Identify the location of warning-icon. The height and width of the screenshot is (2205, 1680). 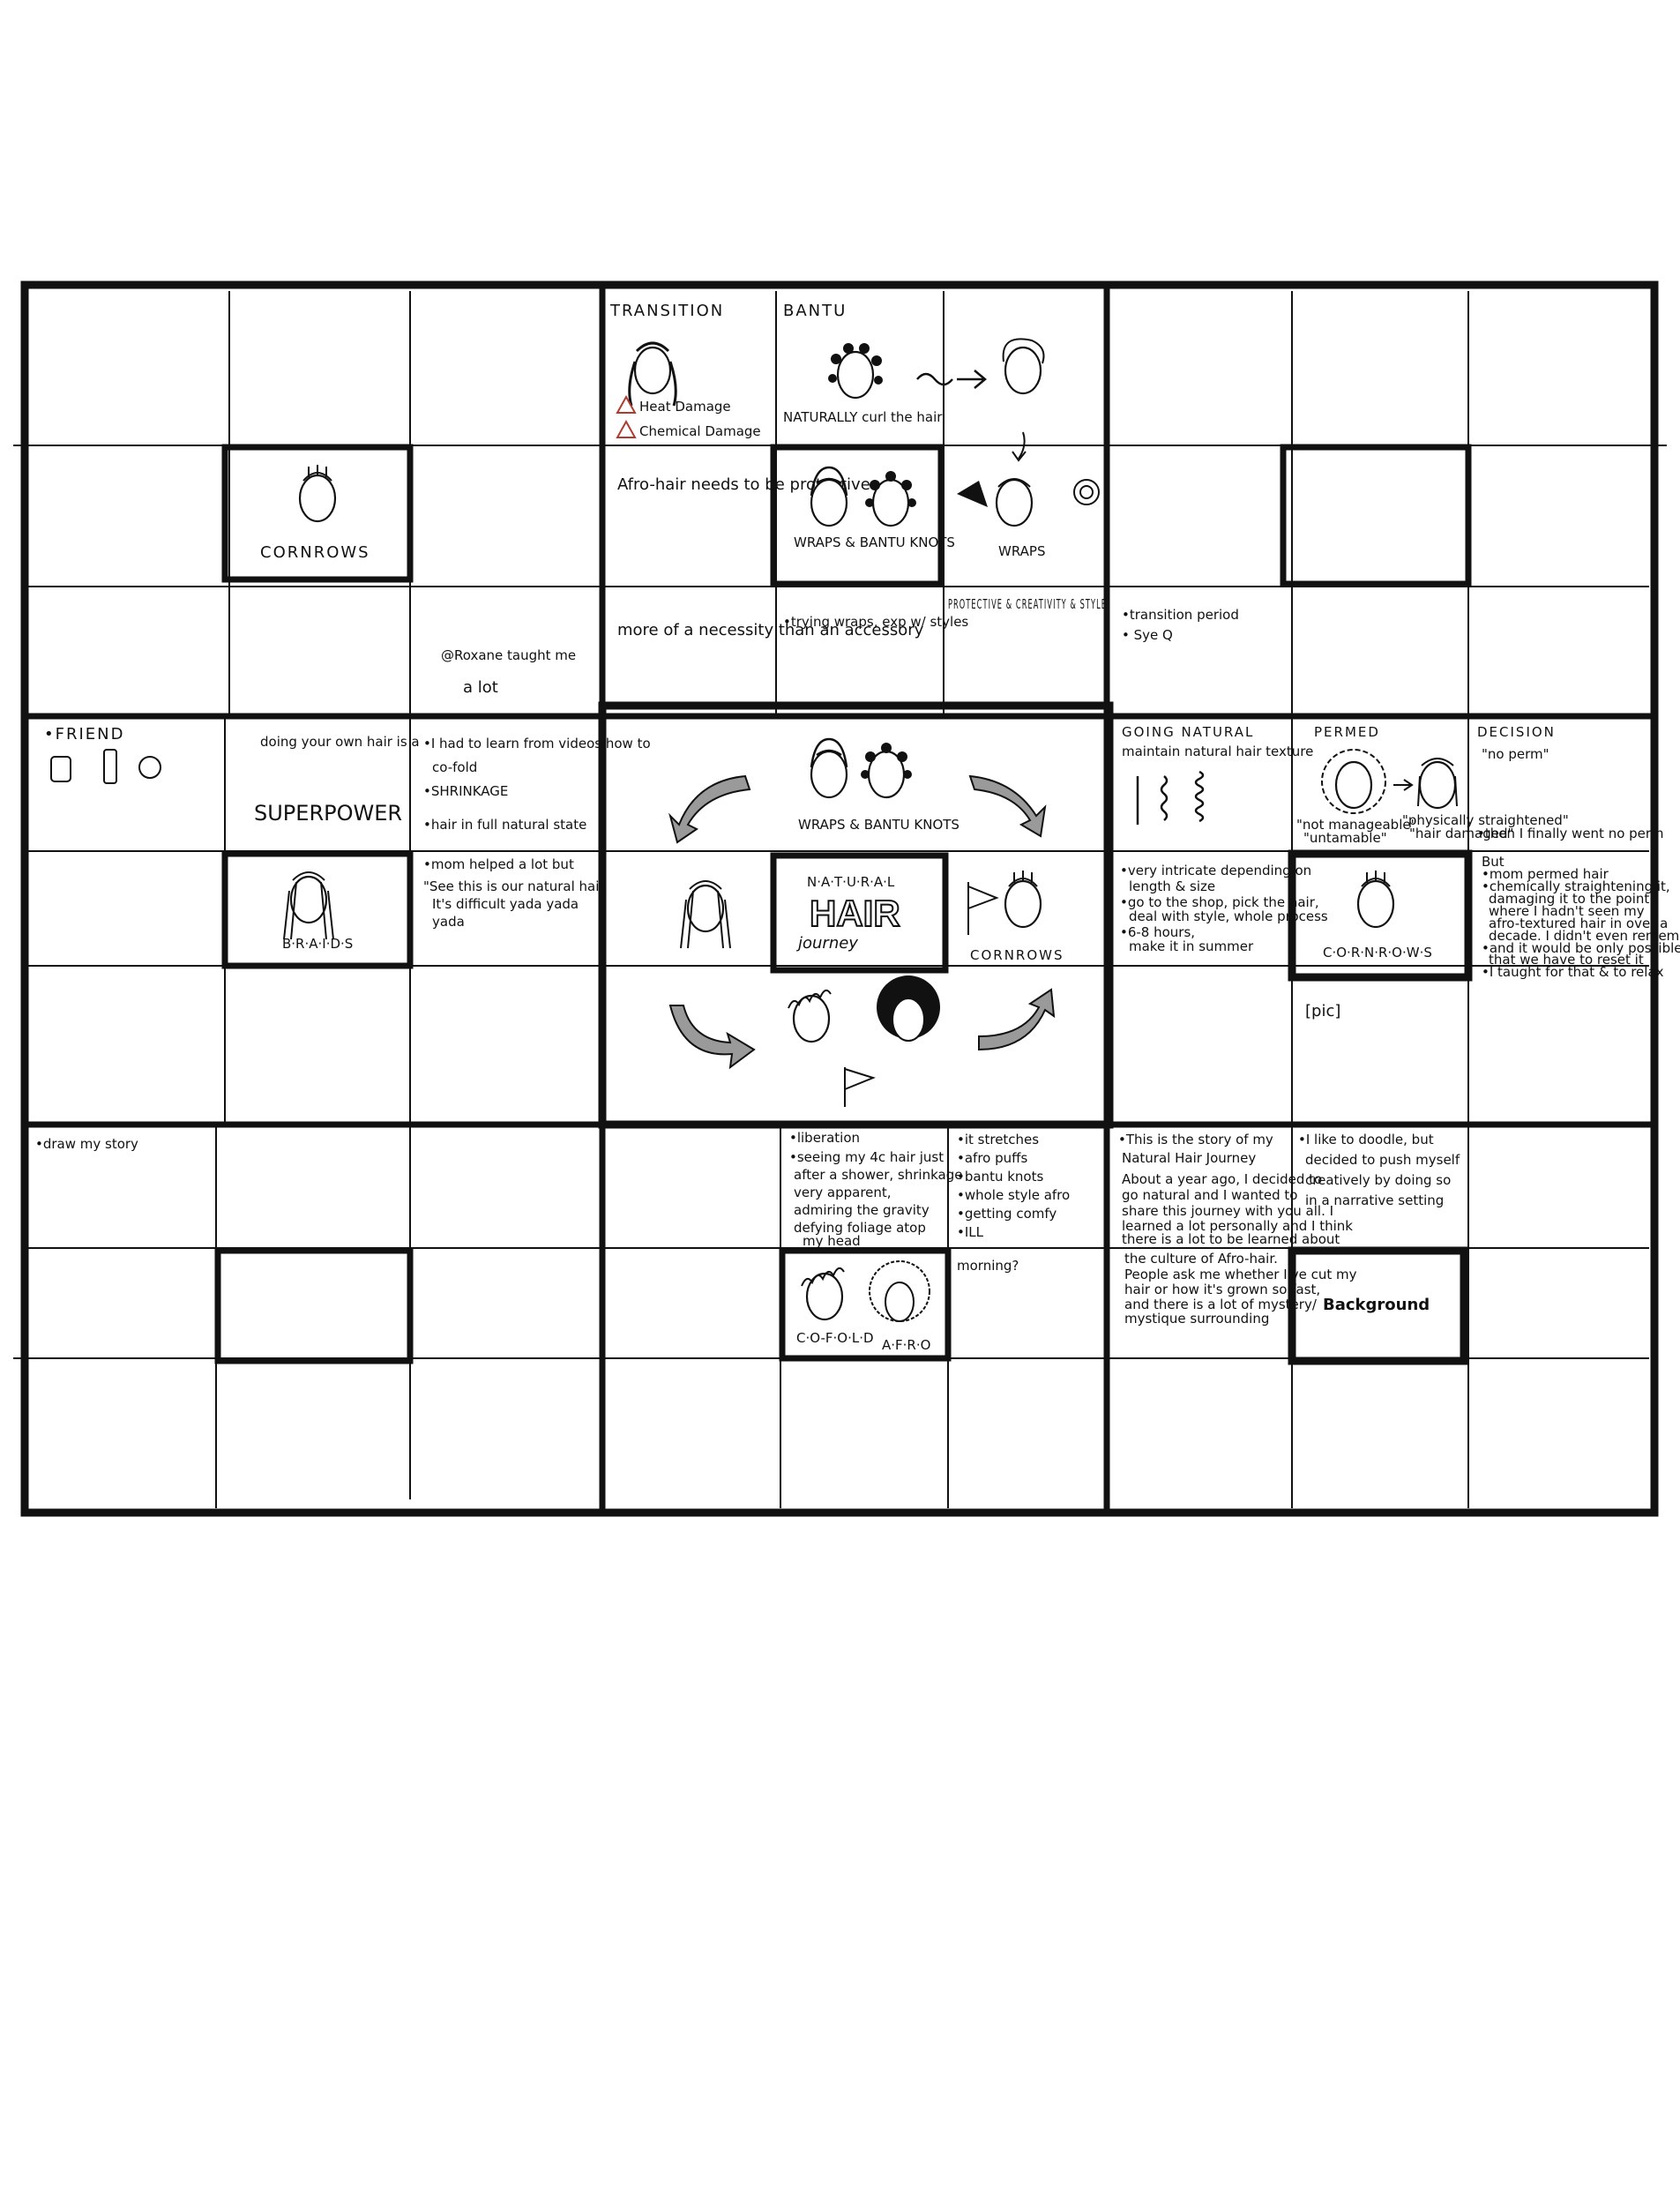
(626, 416).